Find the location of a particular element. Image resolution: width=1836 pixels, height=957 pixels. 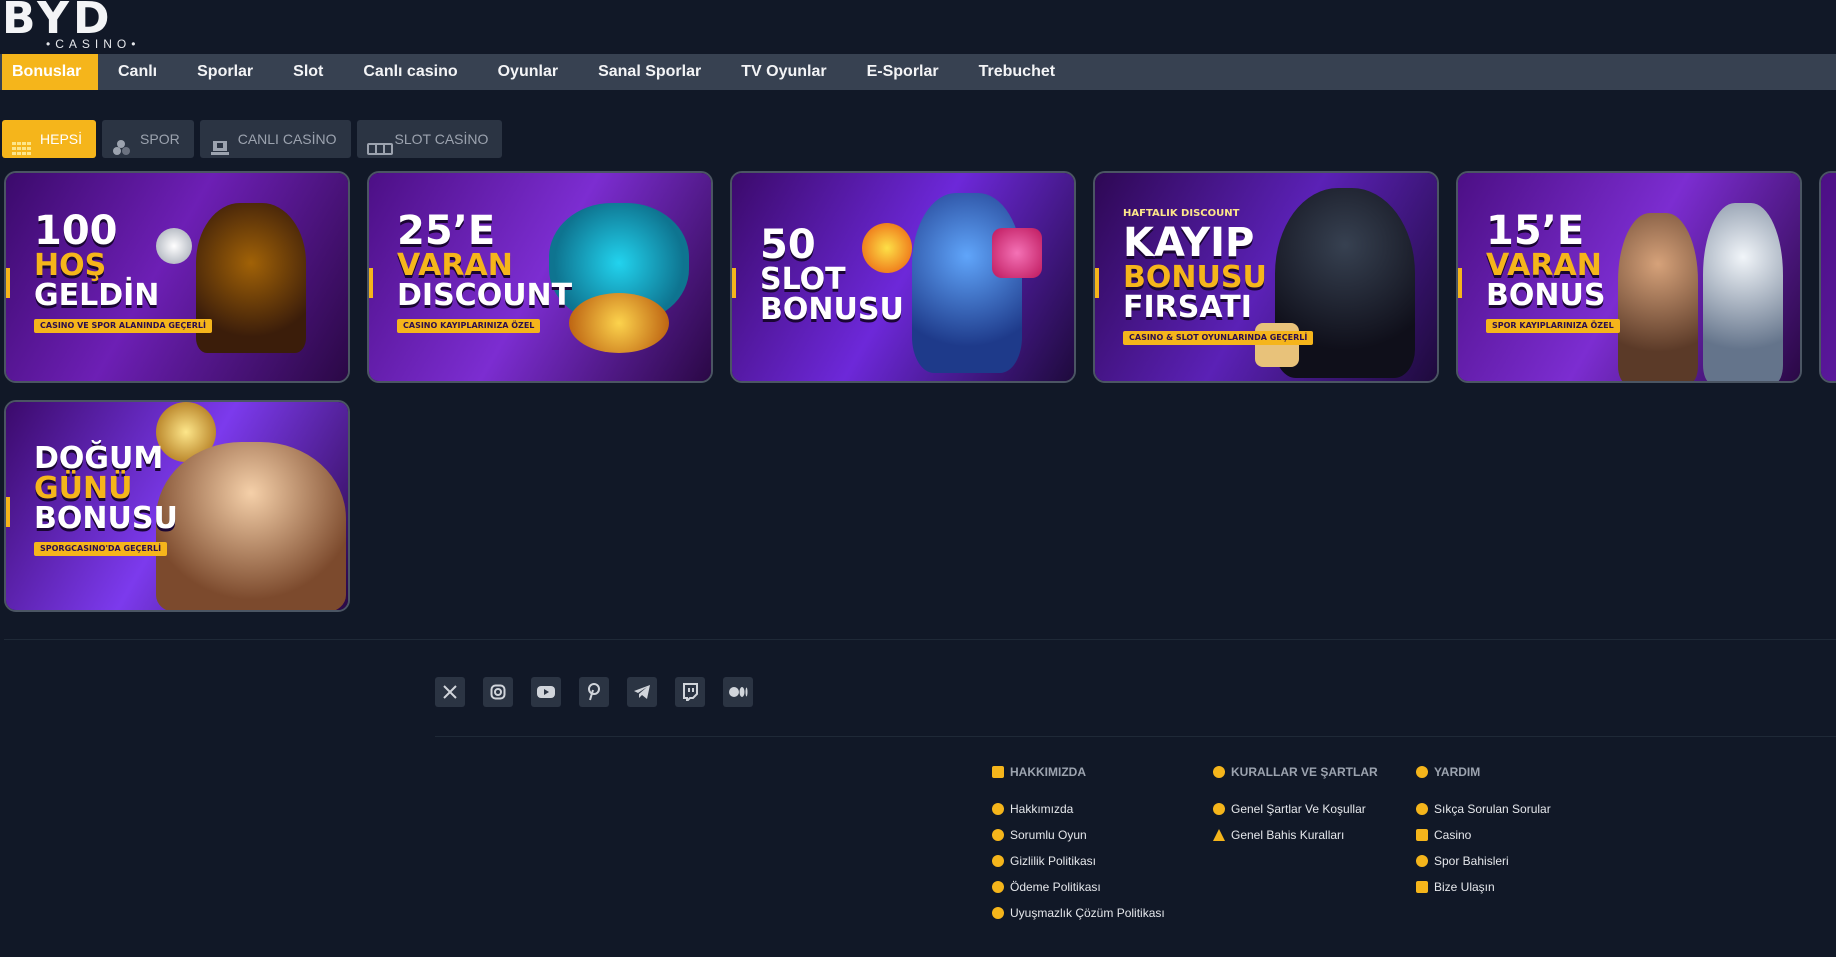

handshake-icon is located at coordinates (998, 913).